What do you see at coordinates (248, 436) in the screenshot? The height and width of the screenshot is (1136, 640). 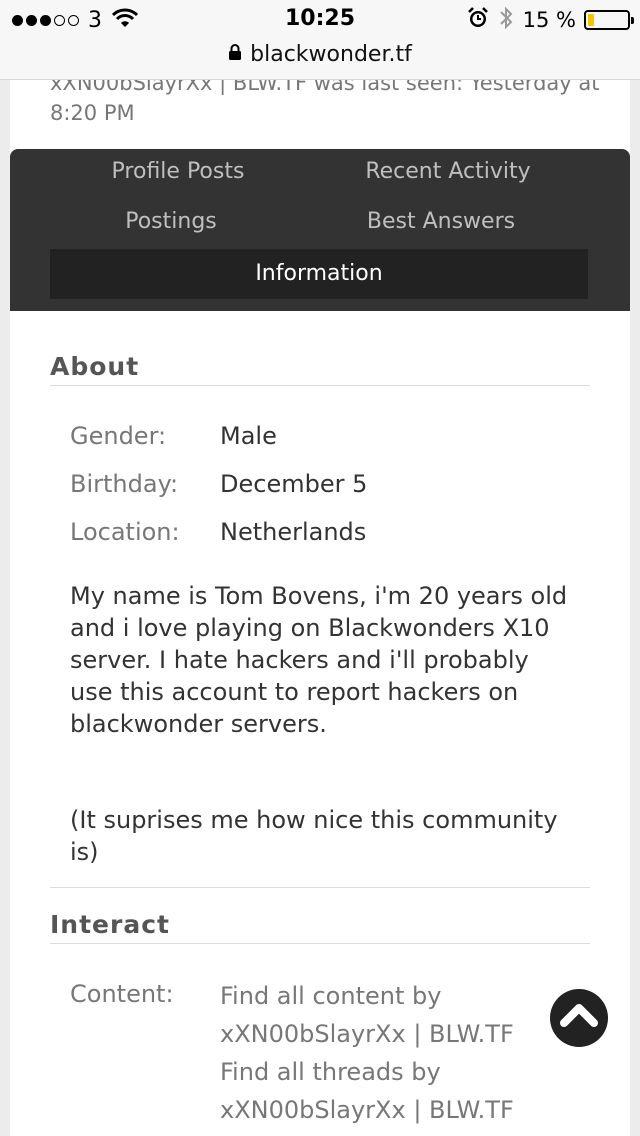 I see `gender-value: Male` at bounding box center [248, 436].